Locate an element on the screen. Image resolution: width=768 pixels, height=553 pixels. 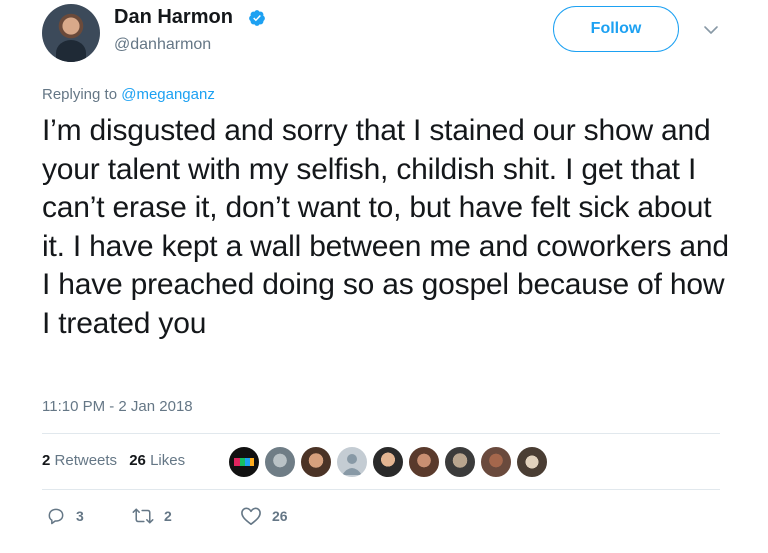
retweets-stat: 2 Retweets is located at coordinates (79, 460).